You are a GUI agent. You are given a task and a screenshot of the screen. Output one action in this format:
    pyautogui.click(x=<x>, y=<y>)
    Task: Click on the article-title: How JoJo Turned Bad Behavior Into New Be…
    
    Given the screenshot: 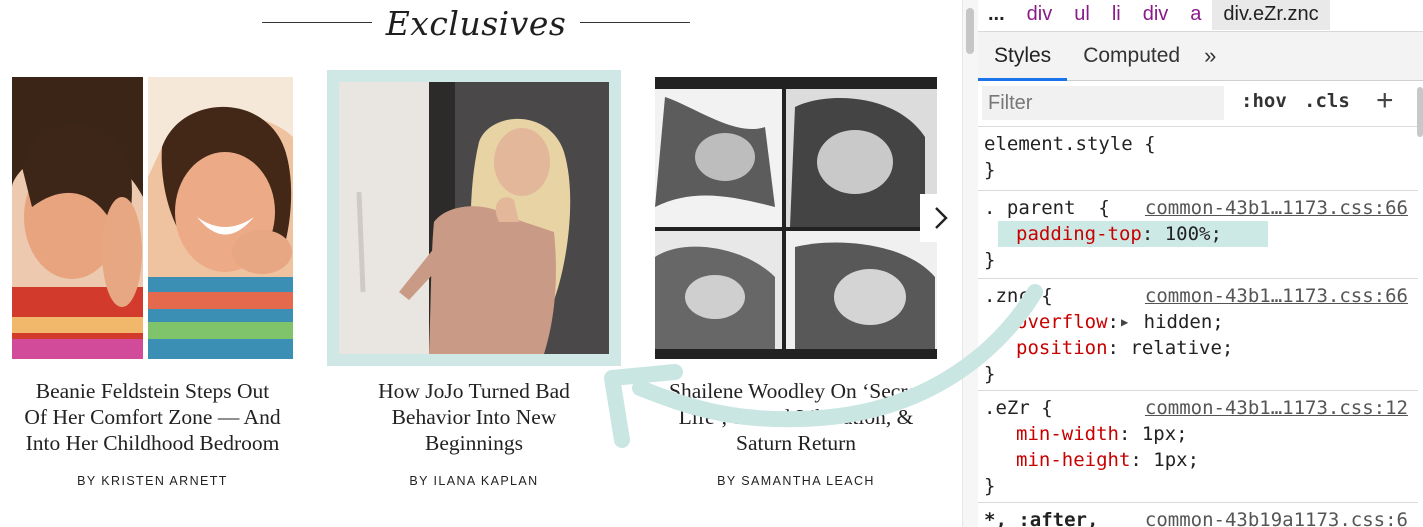 What is the action you would take?
    pyautogui.click(x=474, y=417)
    